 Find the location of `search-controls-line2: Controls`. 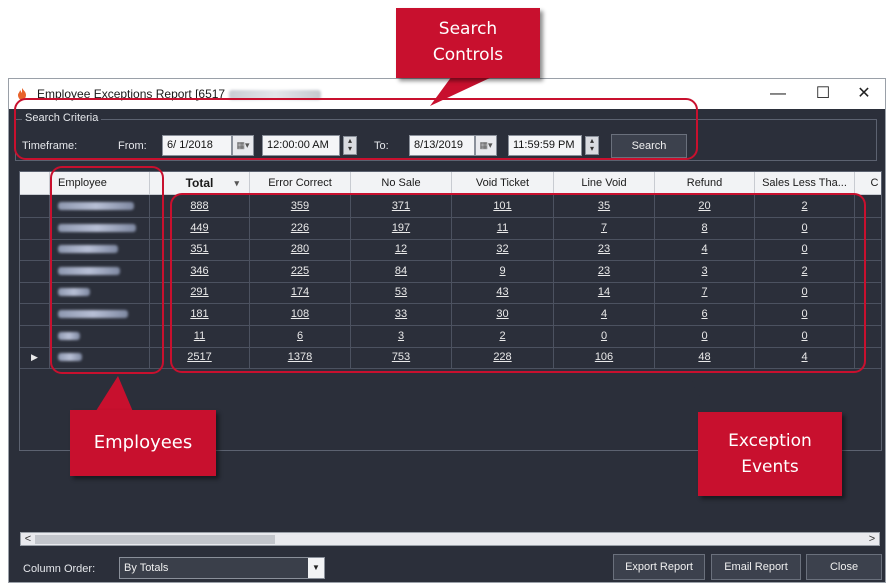

search-controls-line2: Controls is located at coordinates (468, 55).